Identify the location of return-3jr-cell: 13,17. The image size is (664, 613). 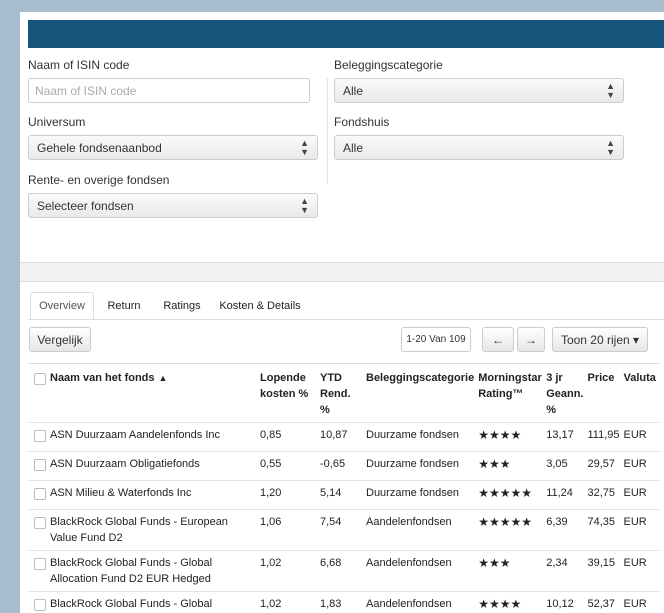
(567, 437).